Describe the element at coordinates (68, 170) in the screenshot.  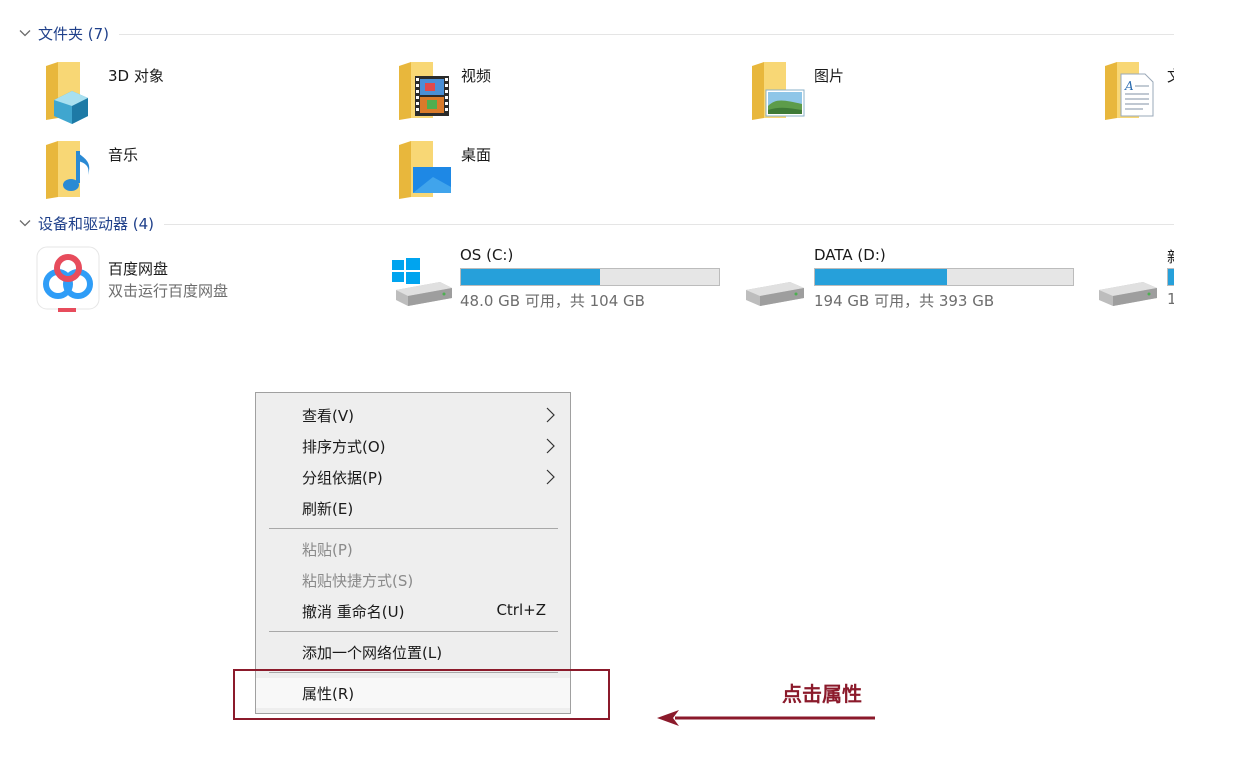
I see `music-folder-icon` at that location.